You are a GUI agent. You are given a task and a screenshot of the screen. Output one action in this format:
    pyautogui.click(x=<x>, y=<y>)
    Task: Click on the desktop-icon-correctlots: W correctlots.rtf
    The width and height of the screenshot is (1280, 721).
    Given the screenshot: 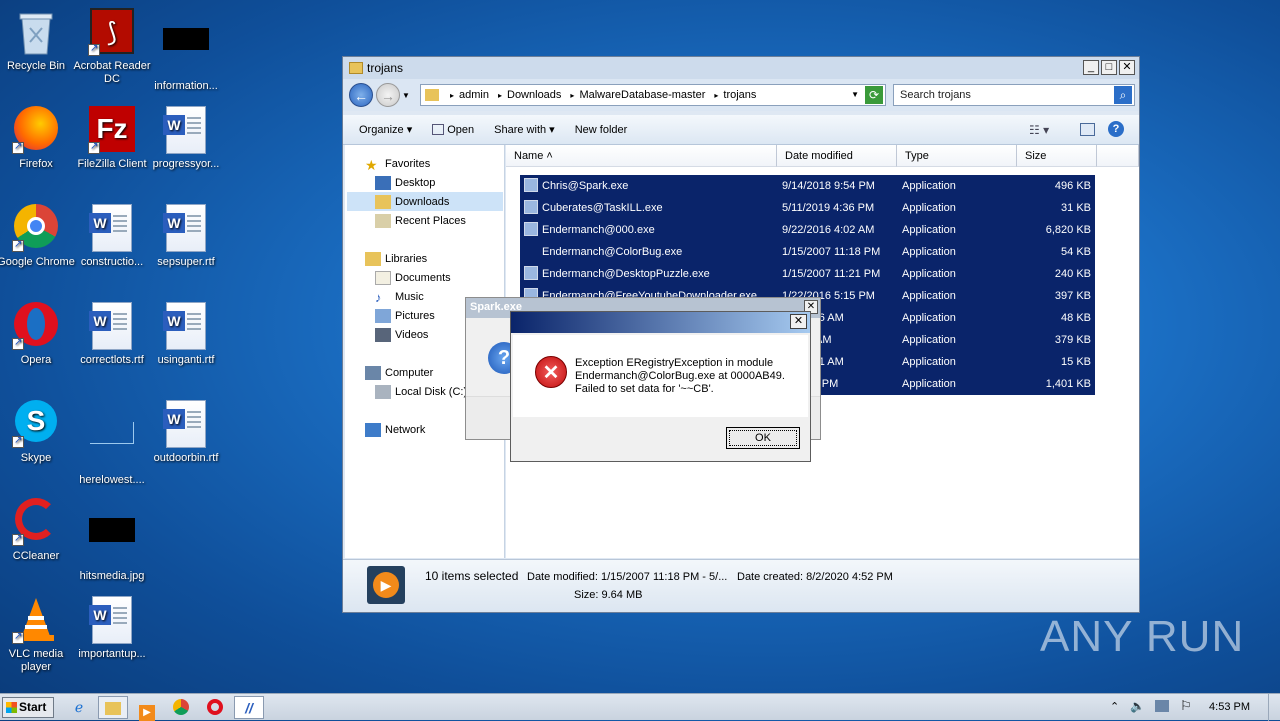 What is the action you would take?
    pyautogui.click(x=112, y=334)
    